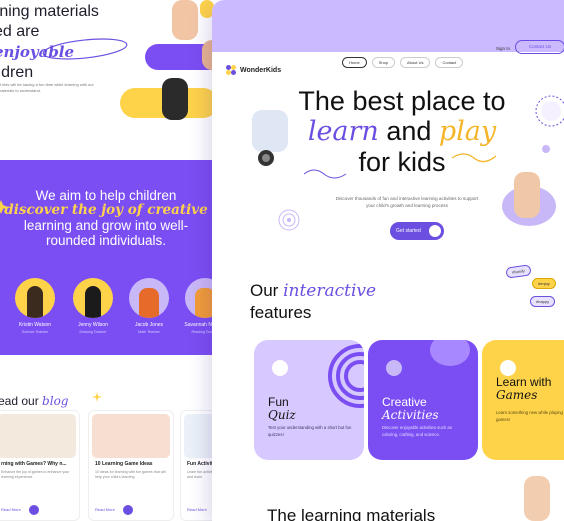 This screenshot has width=564, height=521. I want to click on mission-line1: We aim to help children, so click(106, 195).